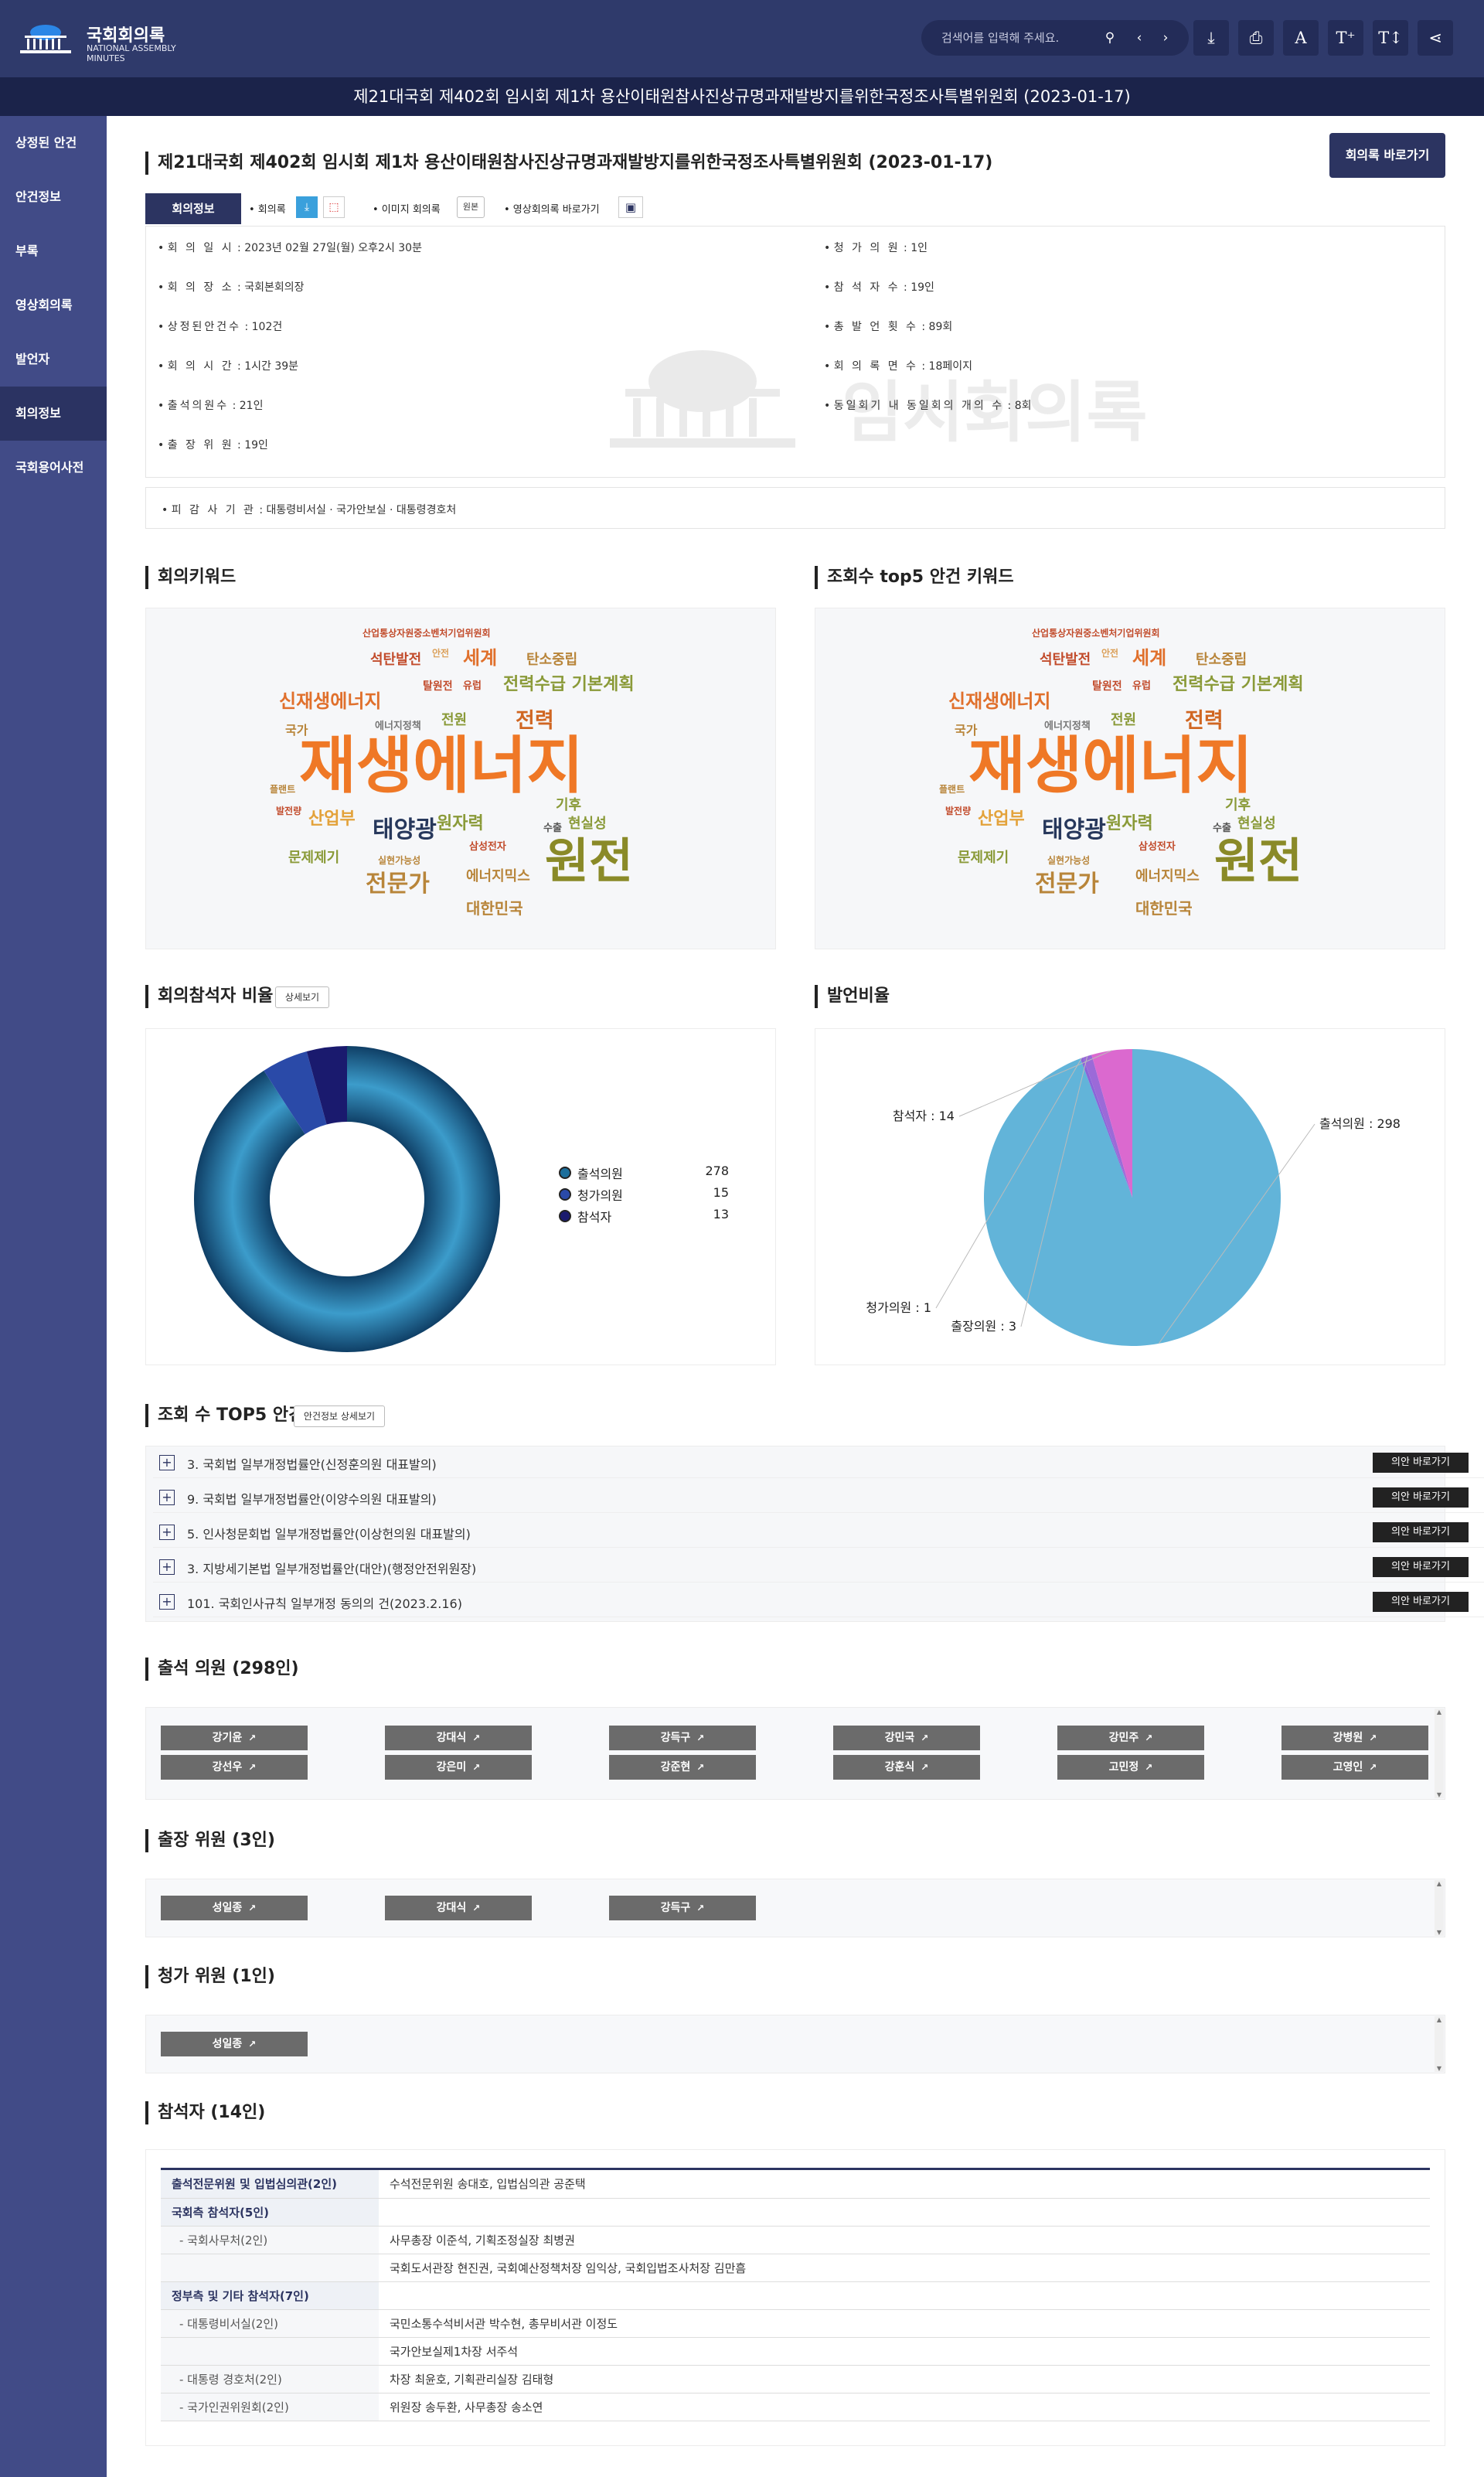 This screenshot has height=2477, width=1484. I want to click on member-button: 강민국 ↗, so click(906, 1738).